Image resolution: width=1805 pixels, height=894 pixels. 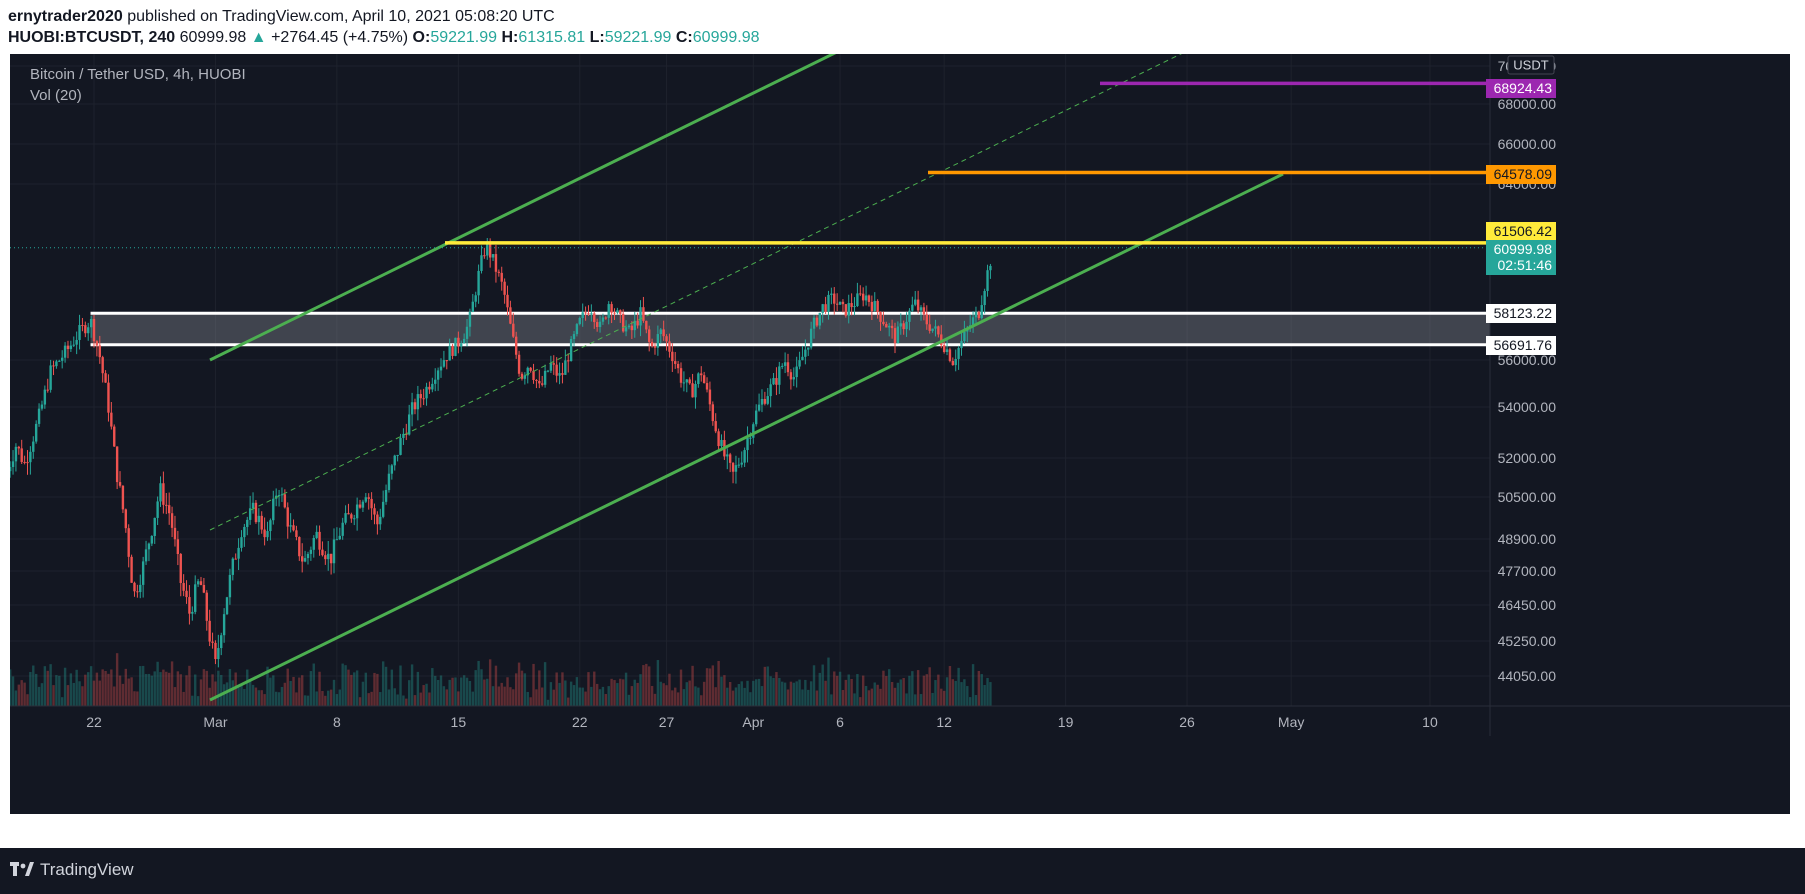 What do you see at coordinates (1187, 722) in the screenshot?
I see `x-tick-label-10: 26` at bounding box center [1187, 722].